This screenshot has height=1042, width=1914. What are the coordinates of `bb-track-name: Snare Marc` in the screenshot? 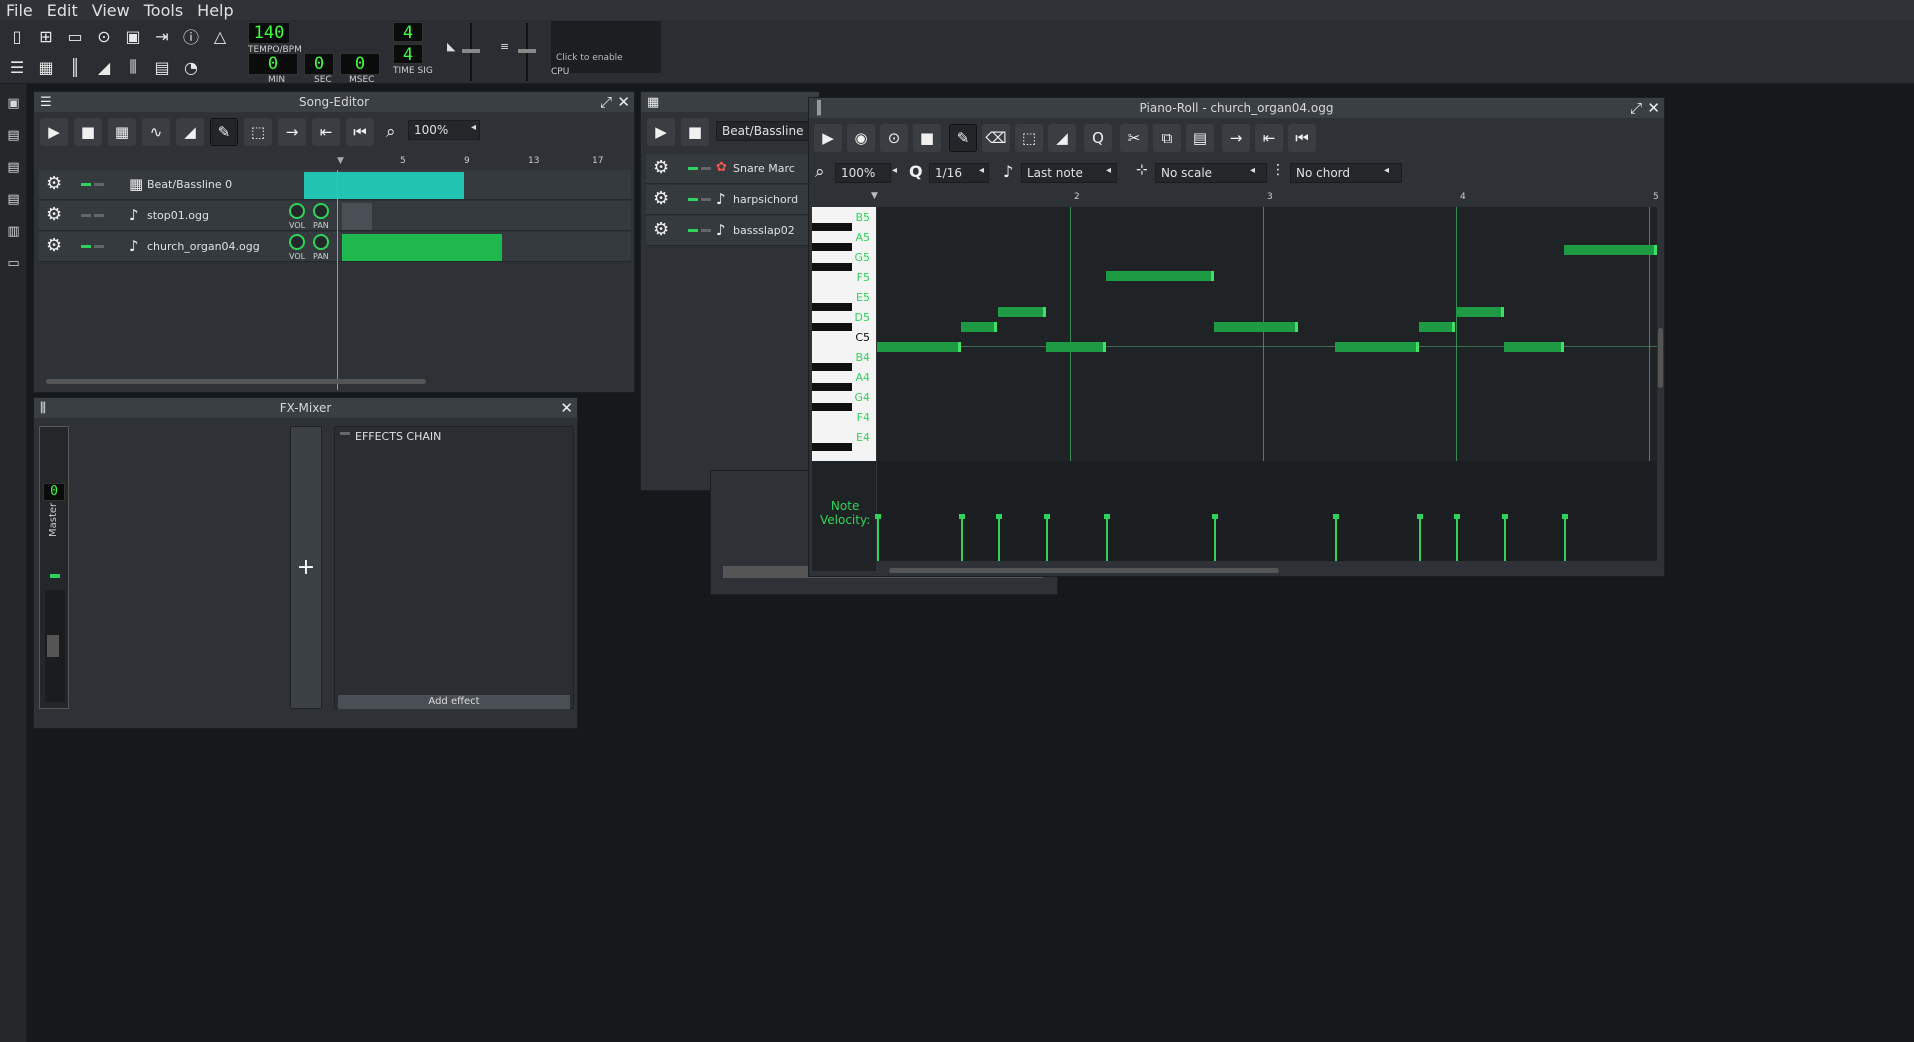 It's located at (764, 168).